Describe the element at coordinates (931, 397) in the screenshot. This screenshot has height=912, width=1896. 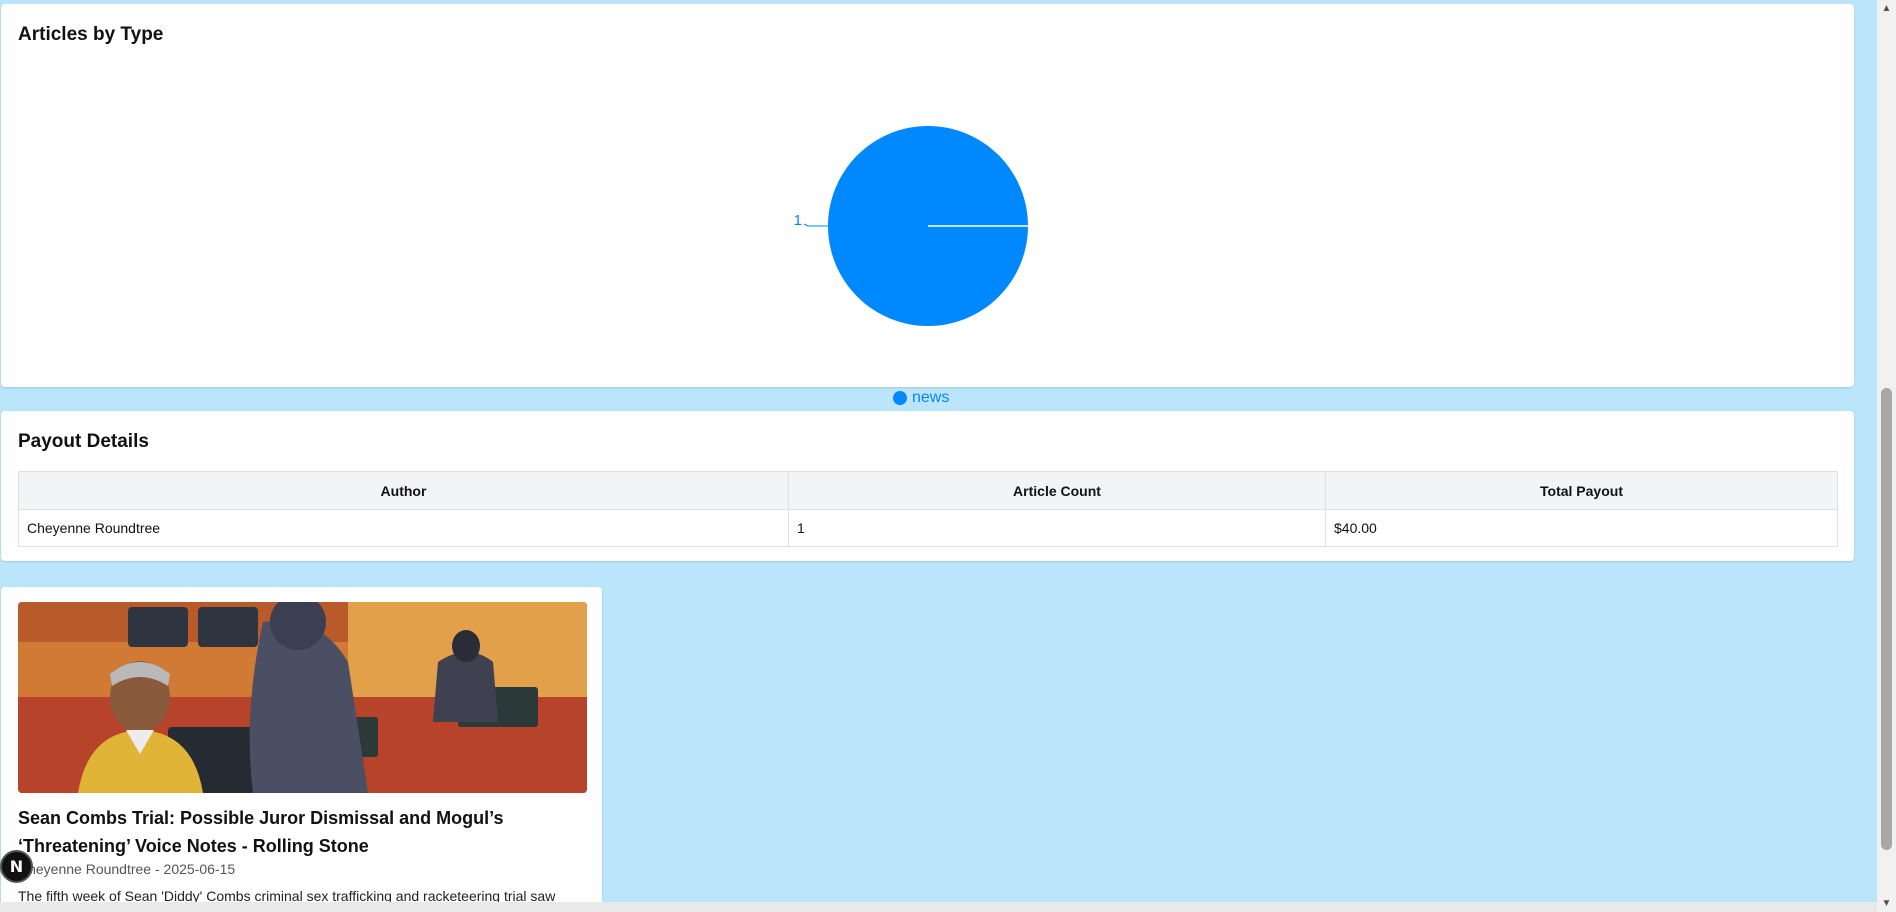
I see `legend-label-news: news` at that location.